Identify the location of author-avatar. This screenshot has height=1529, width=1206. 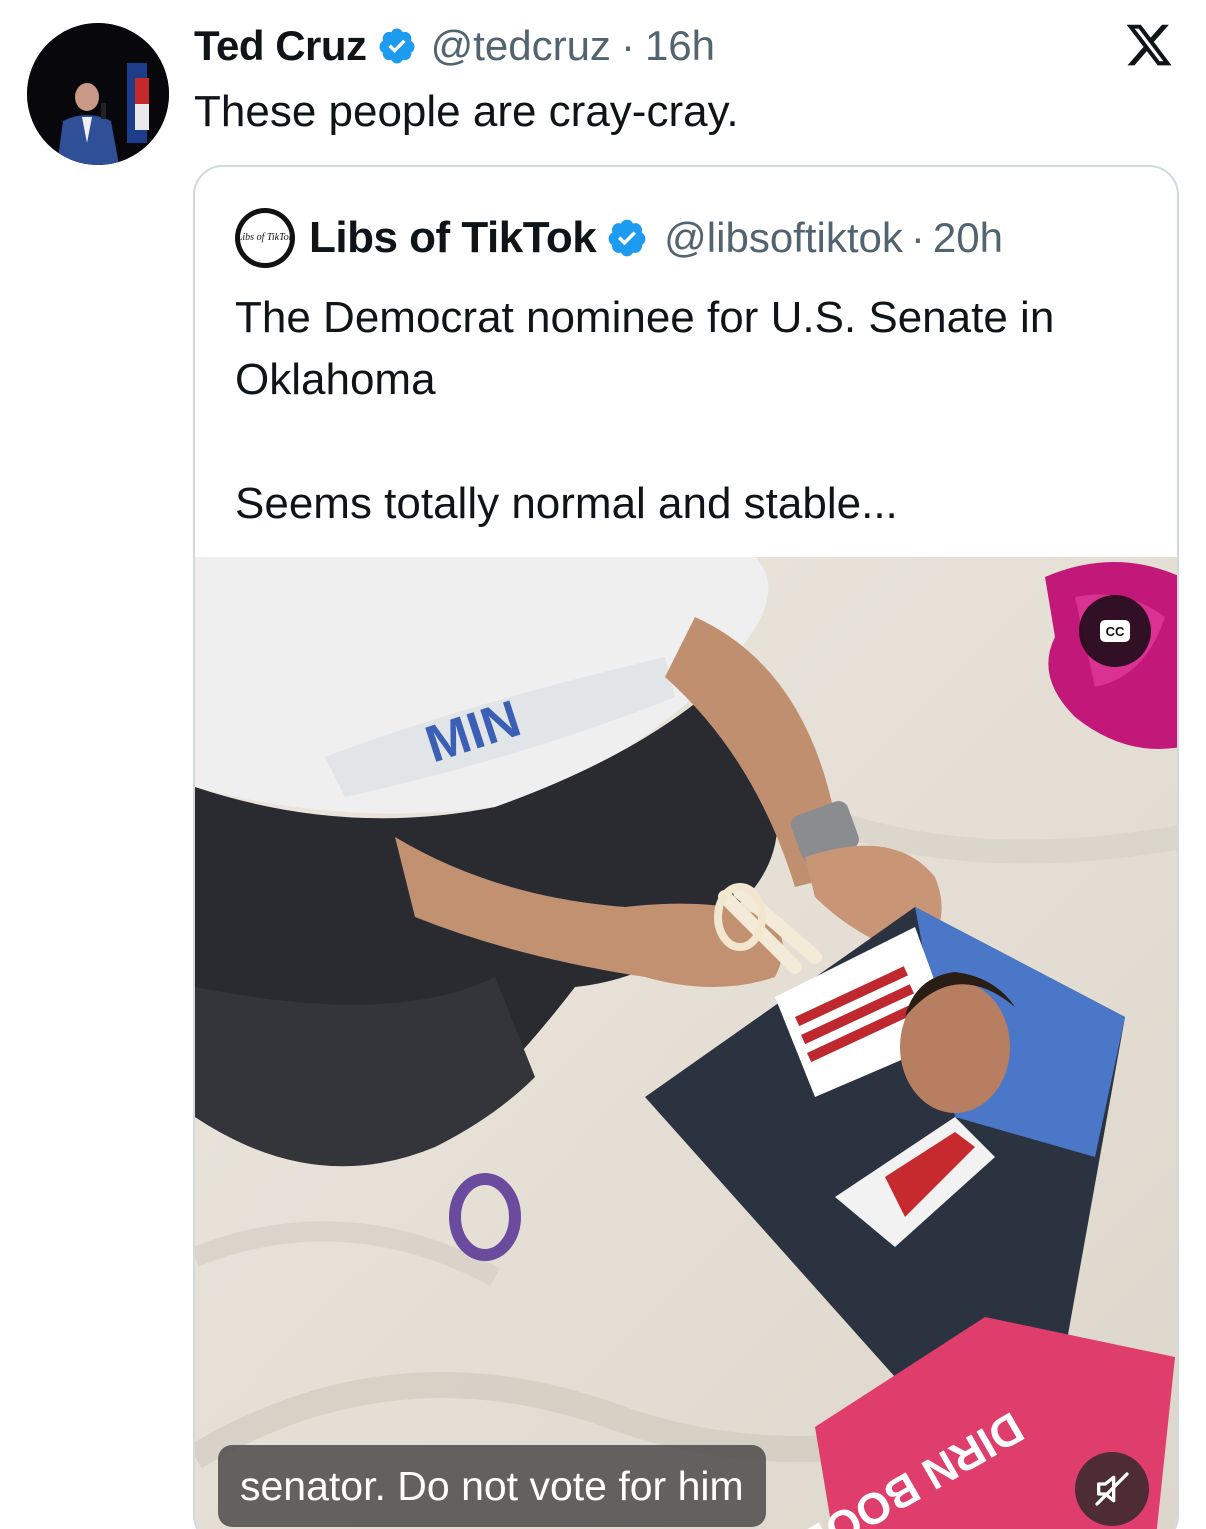
(98, 94).